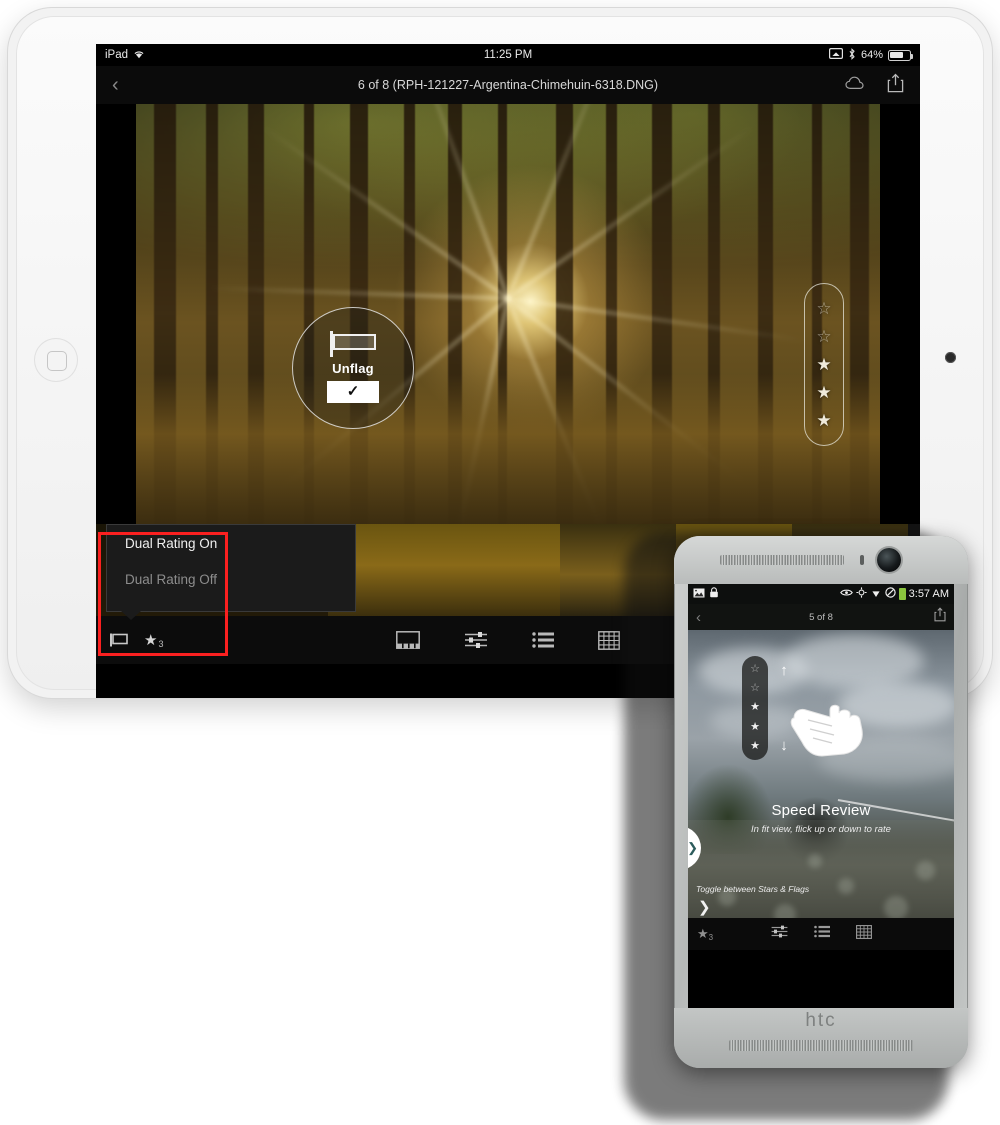 The height and width of the screenshot is (1125, 1000). Describe the element at coordinates (928, 594) in the screenshot. I see `android-clock-label: 3:57 AM` at that location.